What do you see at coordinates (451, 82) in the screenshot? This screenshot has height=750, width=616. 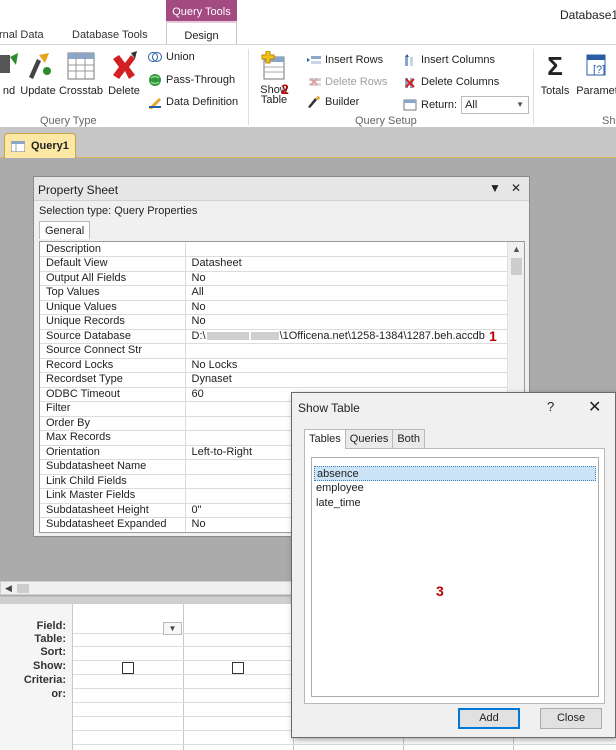 I see `delete-columns-button: Delete Columns` at bounding box center [451, 82].